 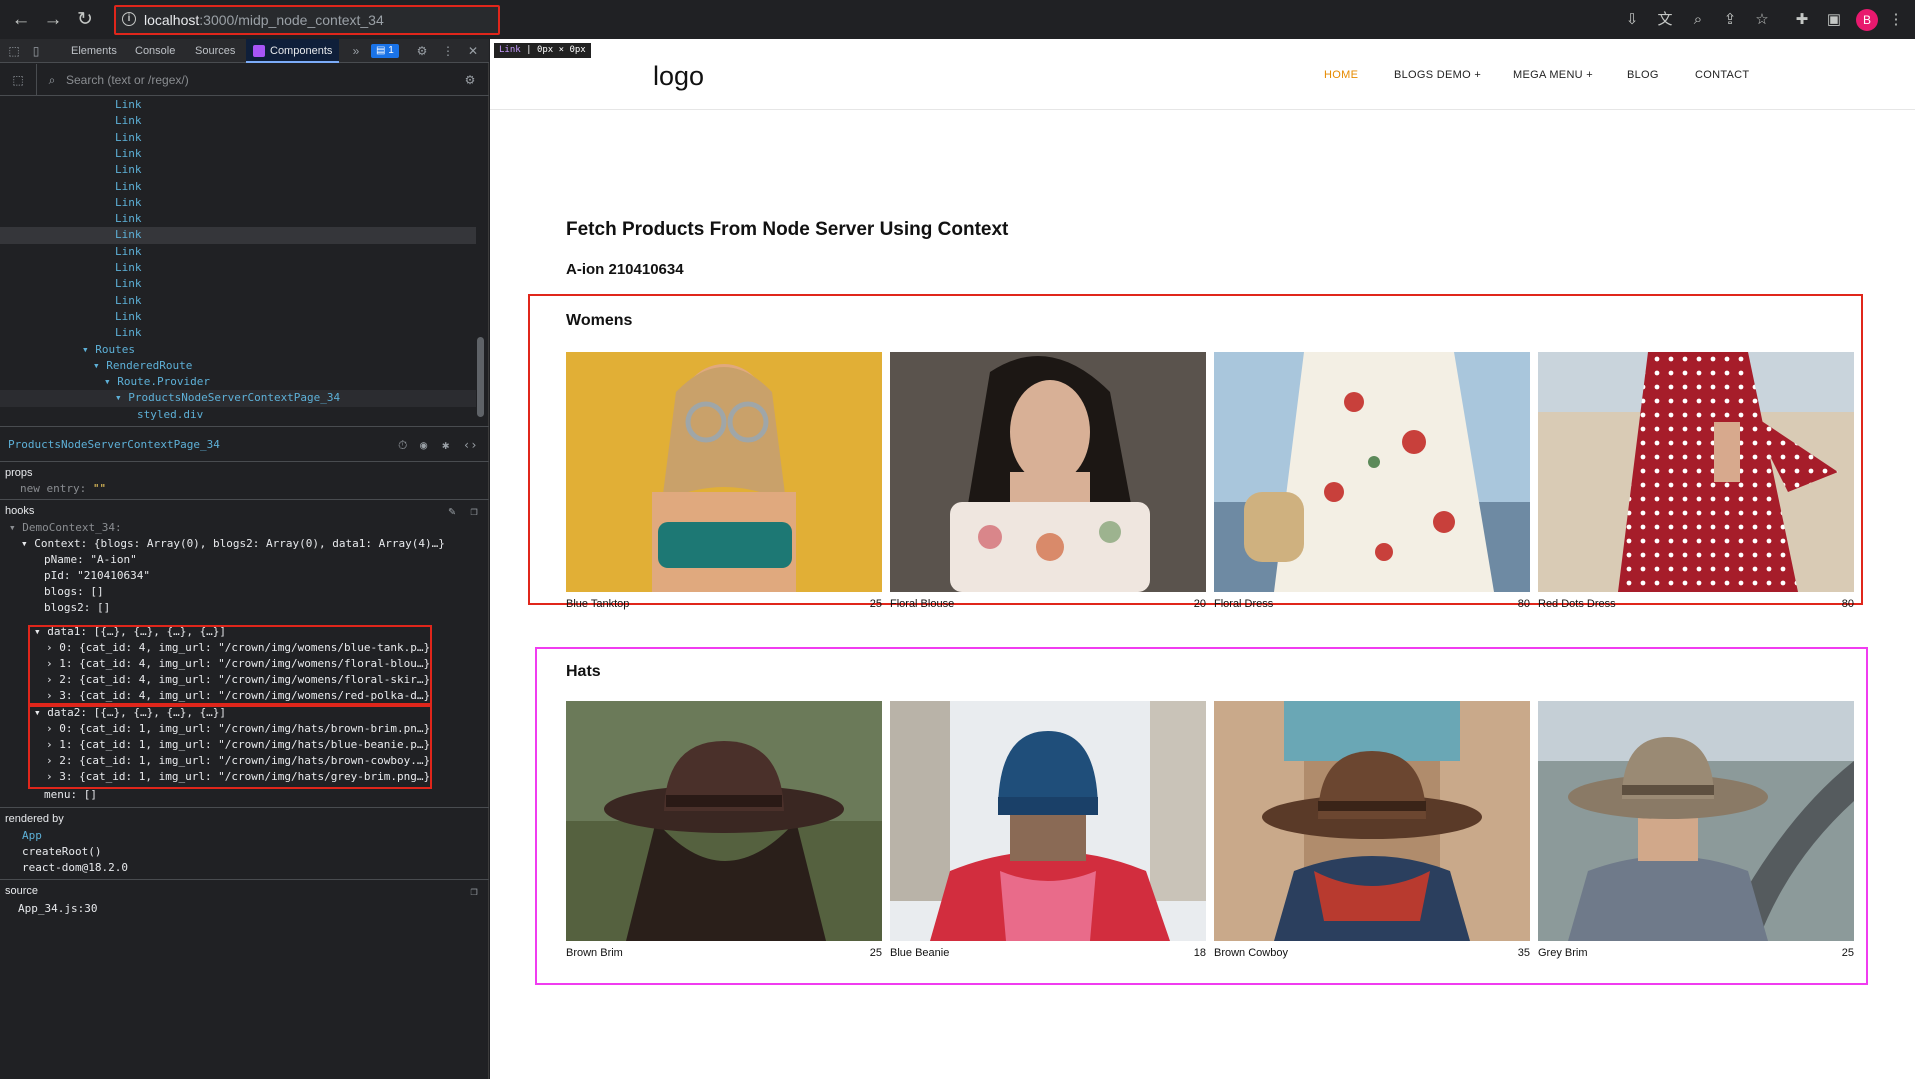 What do you see at coordinates (1696, 483) in the screenshot?
I see `product-card: Red Dots Dress 80` at bounding box center [1696, 483].